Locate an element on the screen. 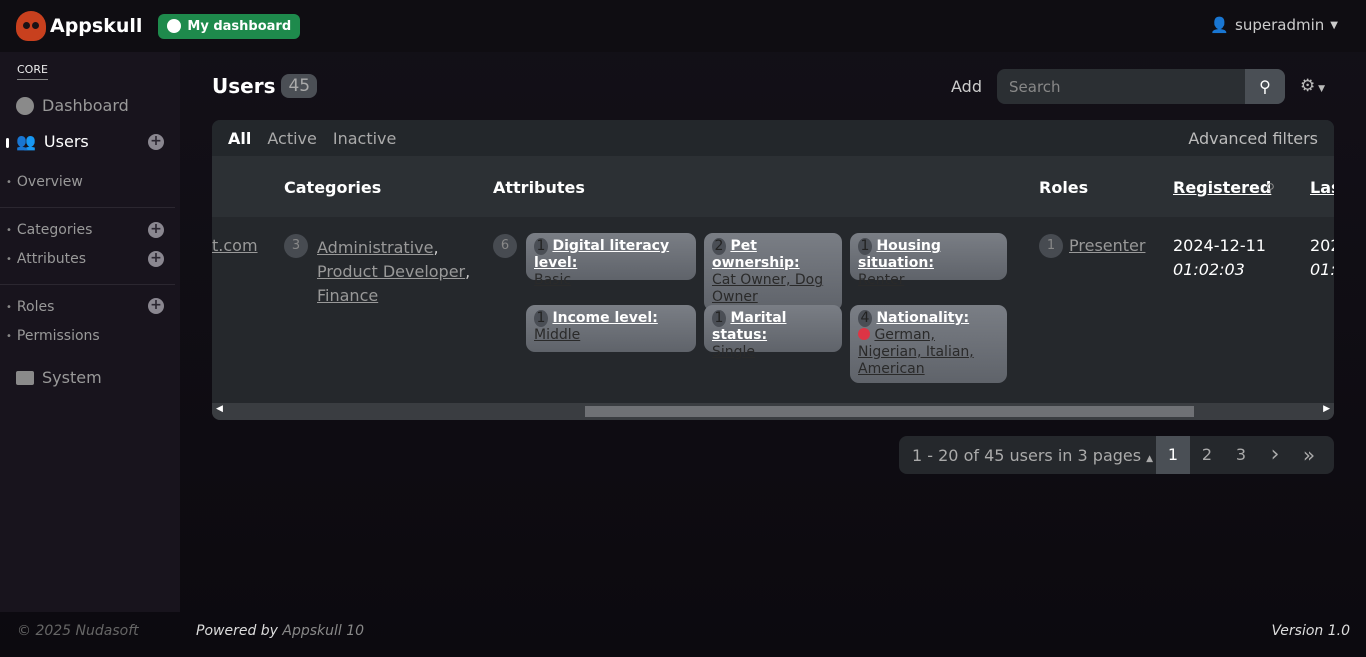 This screenshot has width=1366, height=657. users-icon: 👥 is located at coordinates (26, 141).